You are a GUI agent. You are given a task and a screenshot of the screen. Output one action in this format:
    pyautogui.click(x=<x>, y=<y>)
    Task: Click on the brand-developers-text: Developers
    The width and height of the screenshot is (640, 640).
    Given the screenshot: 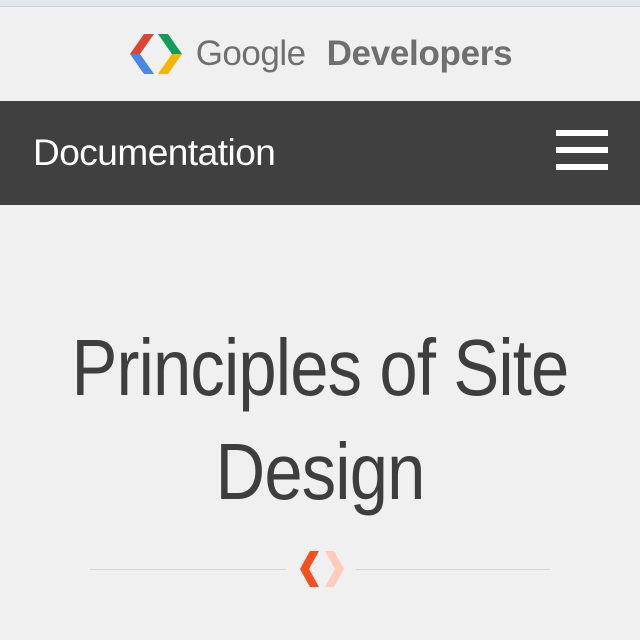 What is the action you would take?
    pyautogui.click(x=419, y=53)
    